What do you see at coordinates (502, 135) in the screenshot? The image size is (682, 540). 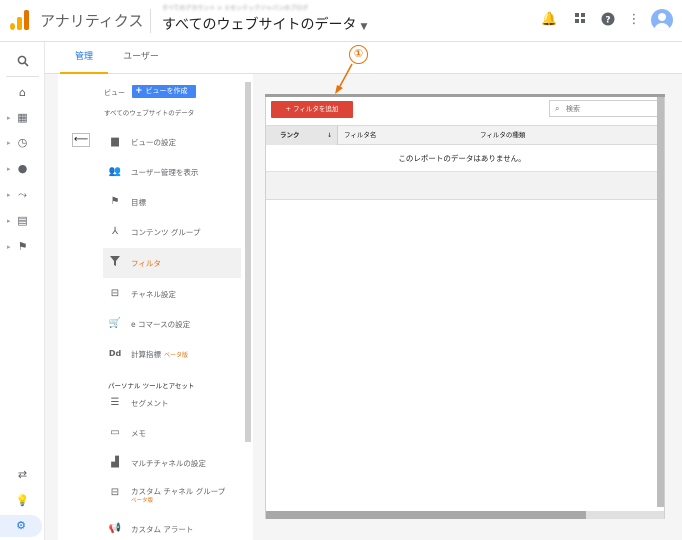 I see `column-filter-type: フィルタの種類` at bounding box center [502, 135].